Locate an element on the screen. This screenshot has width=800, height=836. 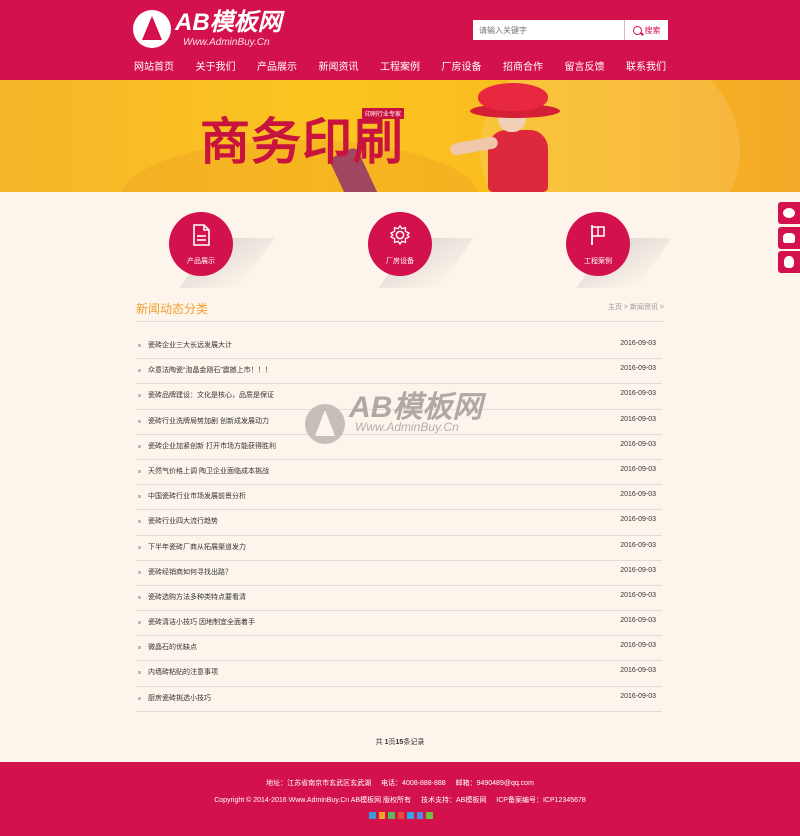
chat-button is located at coordinates (789, 213).